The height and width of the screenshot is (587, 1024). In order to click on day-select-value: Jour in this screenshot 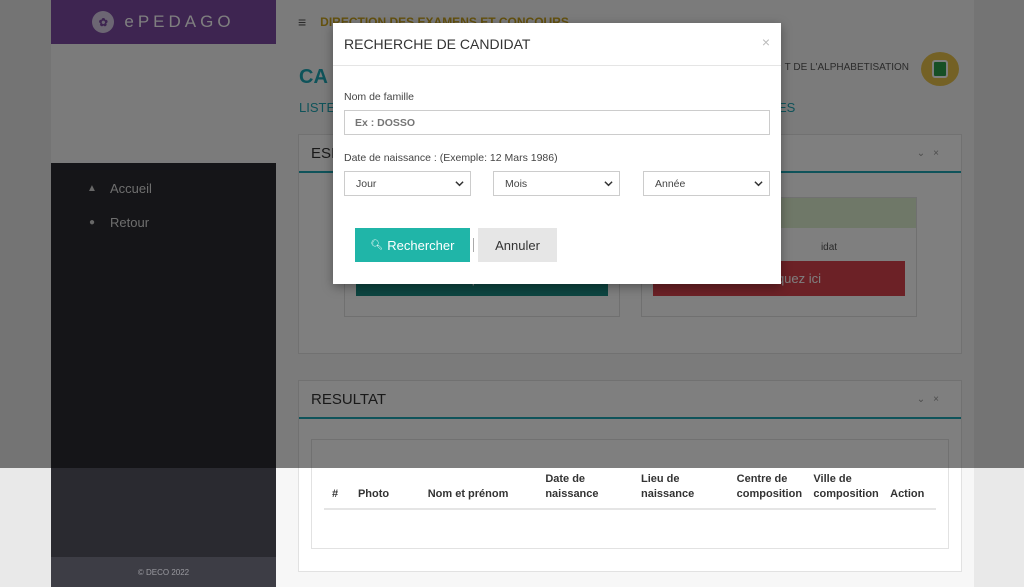, I will do `click(366, 183)`.